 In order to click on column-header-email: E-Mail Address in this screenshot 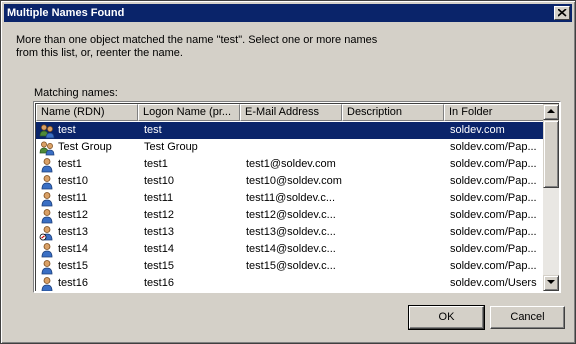, I will do `click(291, 112)`.